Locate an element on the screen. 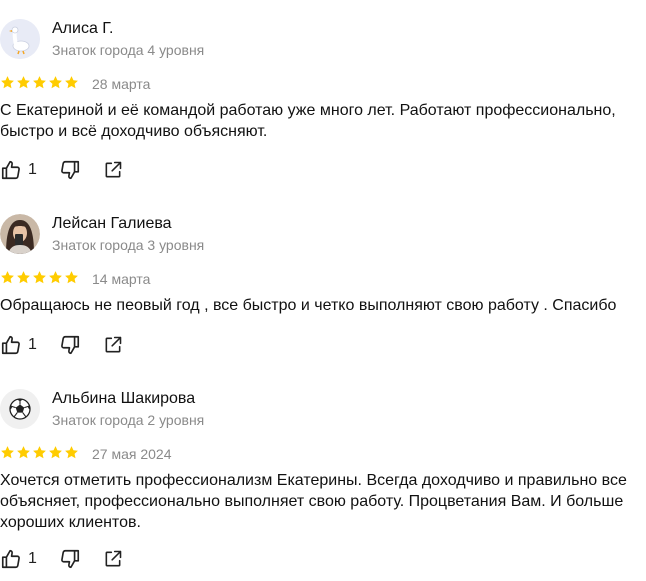 The width and height of the screenshot is (646, 581). review-date: 14 марта is located at coordinates (121, 279).